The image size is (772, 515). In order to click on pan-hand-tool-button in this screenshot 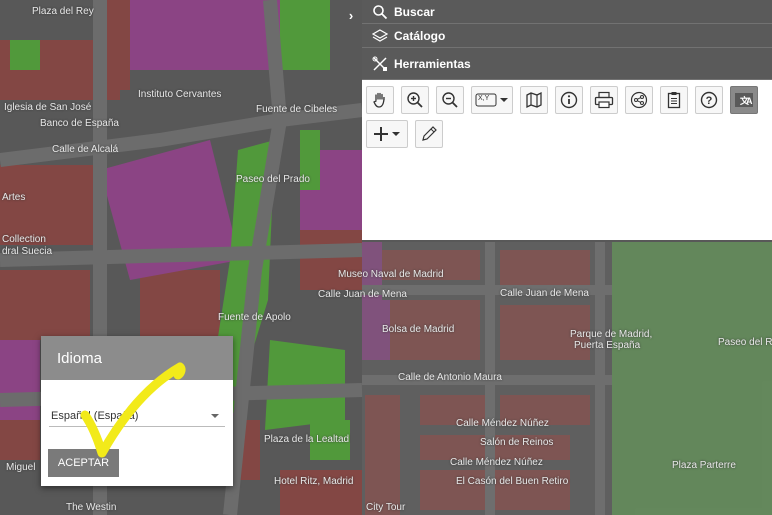, I will do `click(380, 100)`.